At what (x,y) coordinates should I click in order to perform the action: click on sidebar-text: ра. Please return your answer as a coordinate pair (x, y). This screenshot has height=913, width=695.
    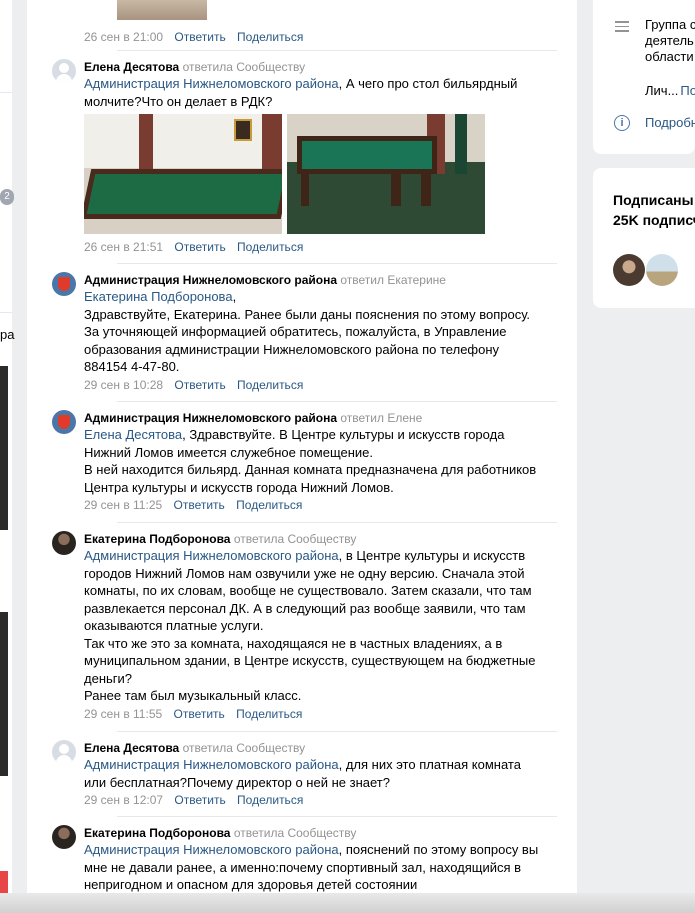
    Looking at the image, I should click on (7, 334).